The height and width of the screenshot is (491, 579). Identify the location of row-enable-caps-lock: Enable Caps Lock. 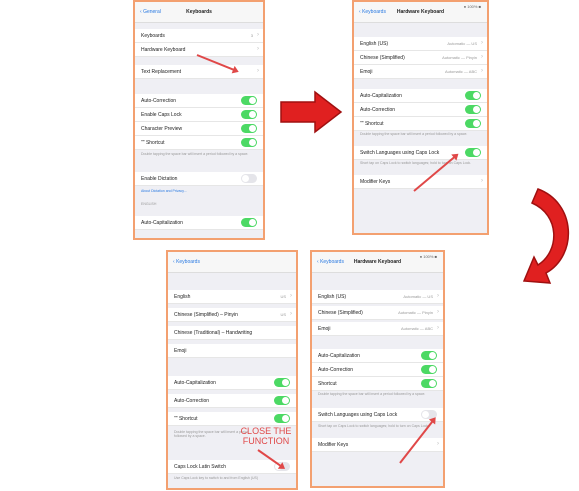
(199, 115).